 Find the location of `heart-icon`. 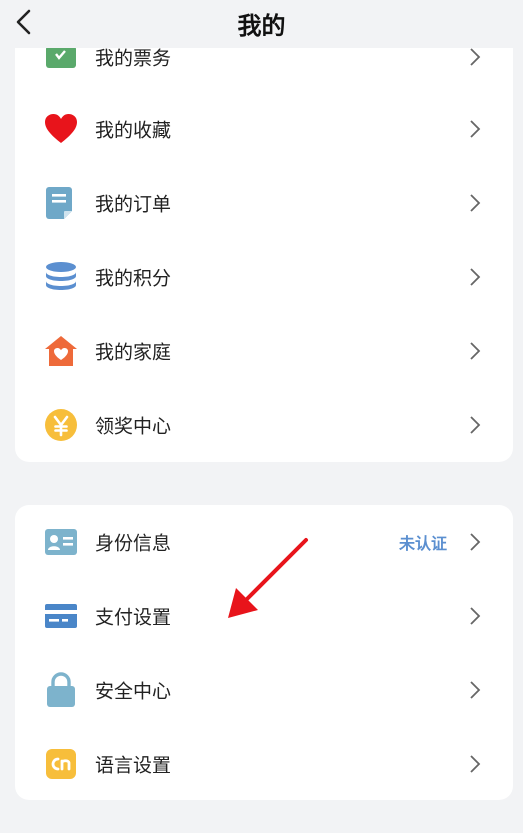

heart-icon is located at coordinates (61, 129).